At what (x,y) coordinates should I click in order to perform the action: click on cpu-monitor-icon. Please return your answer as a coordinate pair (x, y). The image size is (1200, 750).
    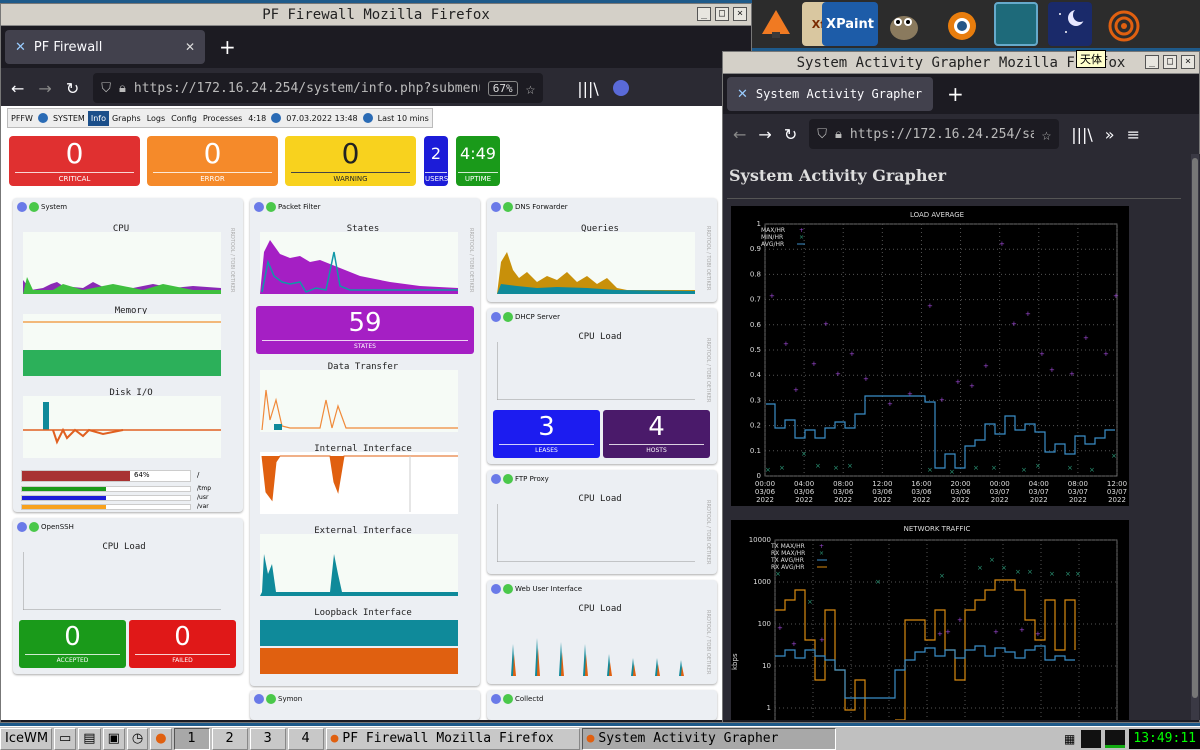
    Looking at the image, I should click on (1091, 738).